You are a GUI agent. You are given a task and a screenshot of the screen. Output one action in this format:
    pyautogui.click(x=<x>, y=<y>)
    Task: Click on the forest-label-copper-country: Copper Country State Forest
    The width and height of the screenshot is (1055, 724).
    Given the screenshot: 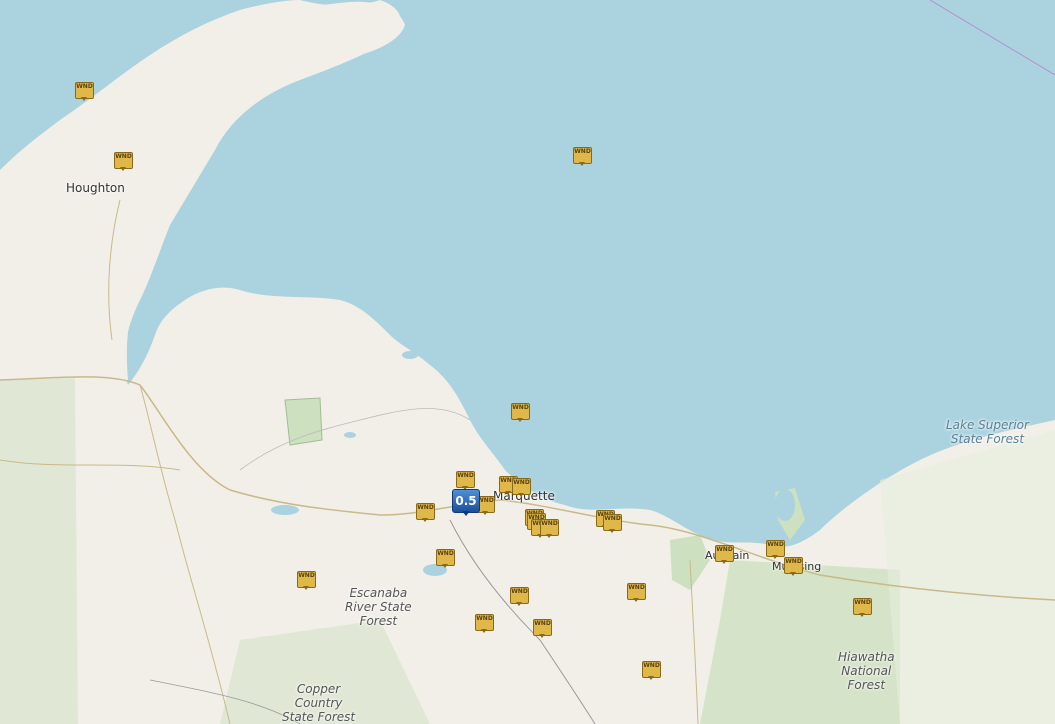 What is the action you would take?
    pyautogui.click(x=319, y=703)
    